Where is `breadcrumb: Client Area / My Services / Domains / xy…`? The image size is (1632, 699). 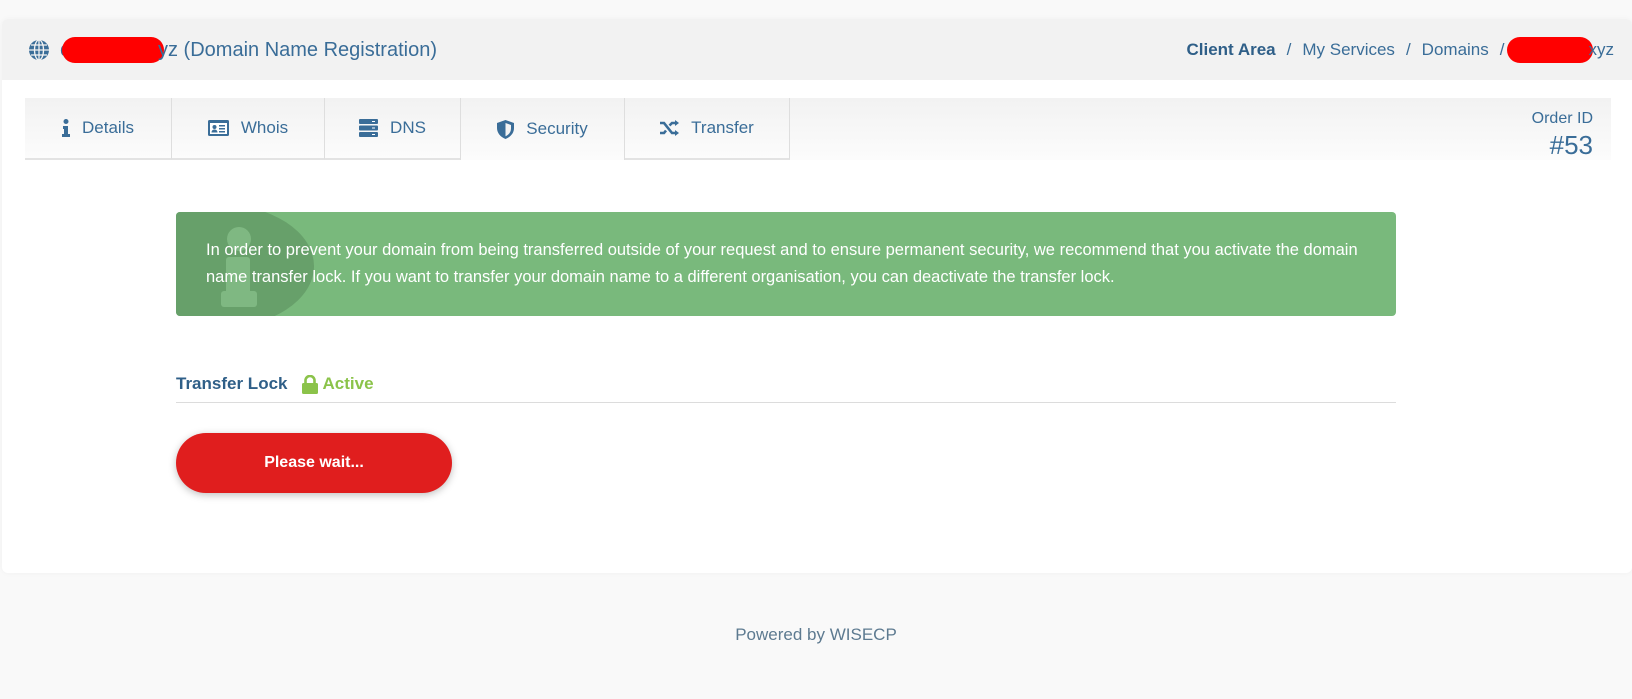
breadcrumb: Client Area / My Services / Domains / xy… is located at coordinates (1401, 50).